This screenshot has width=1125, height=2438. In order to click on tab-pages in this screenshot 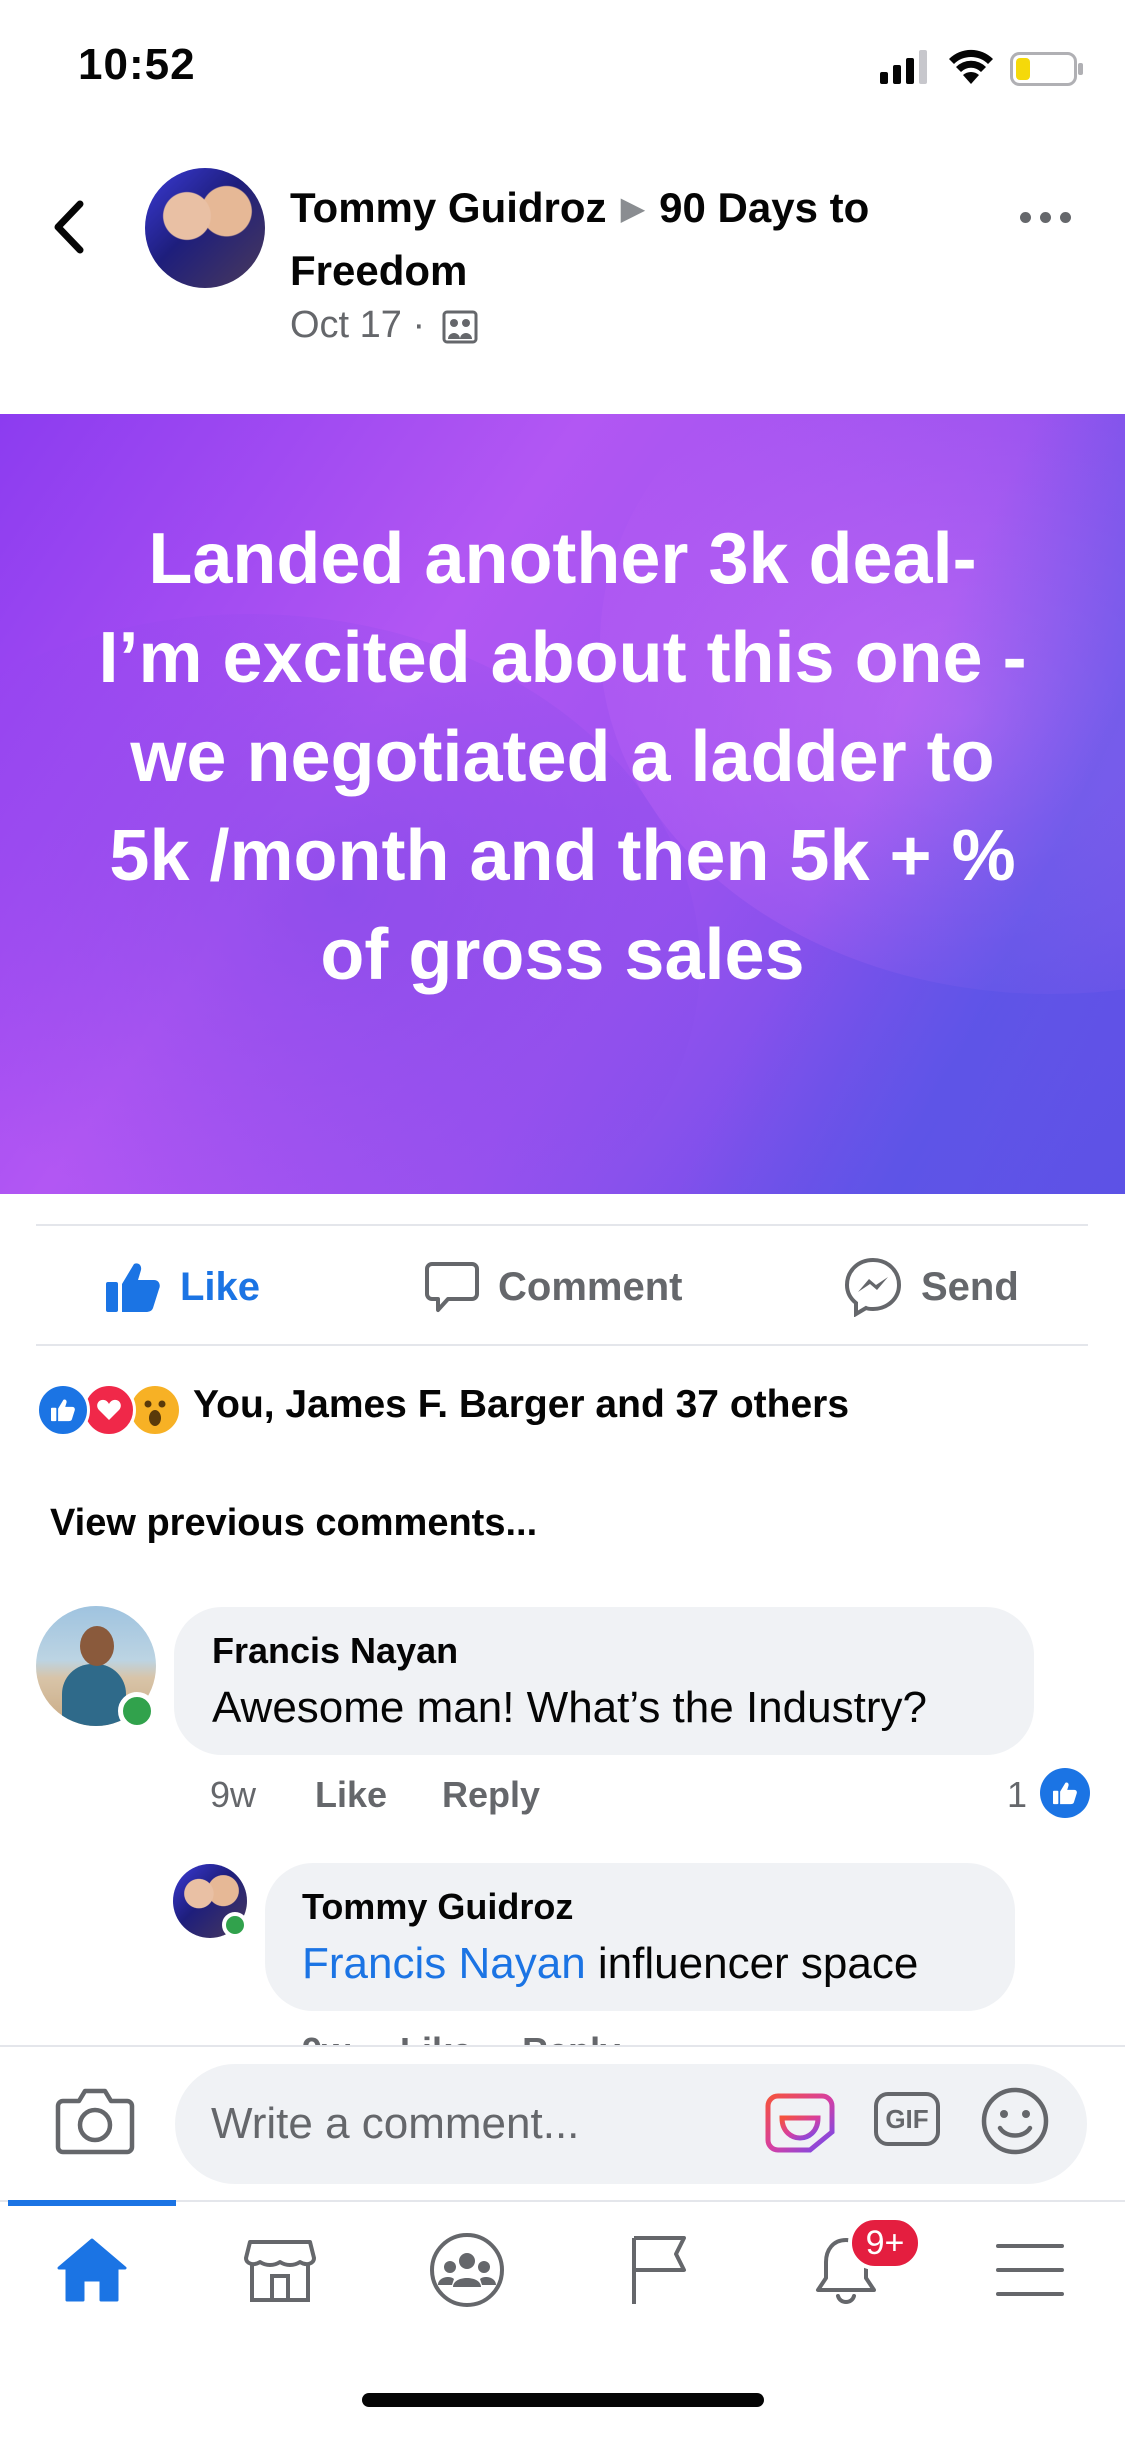, I will do `click(658, 2270)`.